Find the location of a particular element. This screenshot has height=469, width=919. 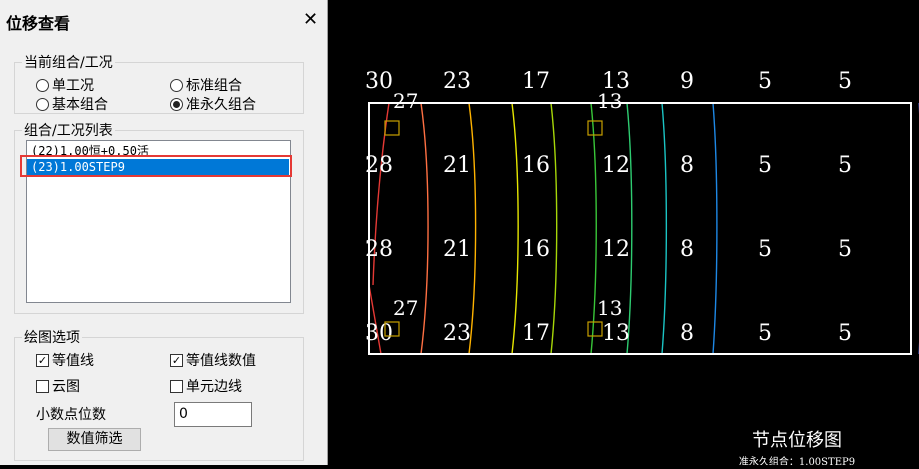

contour-value-label: 13 is located at coordinates (616, 333).